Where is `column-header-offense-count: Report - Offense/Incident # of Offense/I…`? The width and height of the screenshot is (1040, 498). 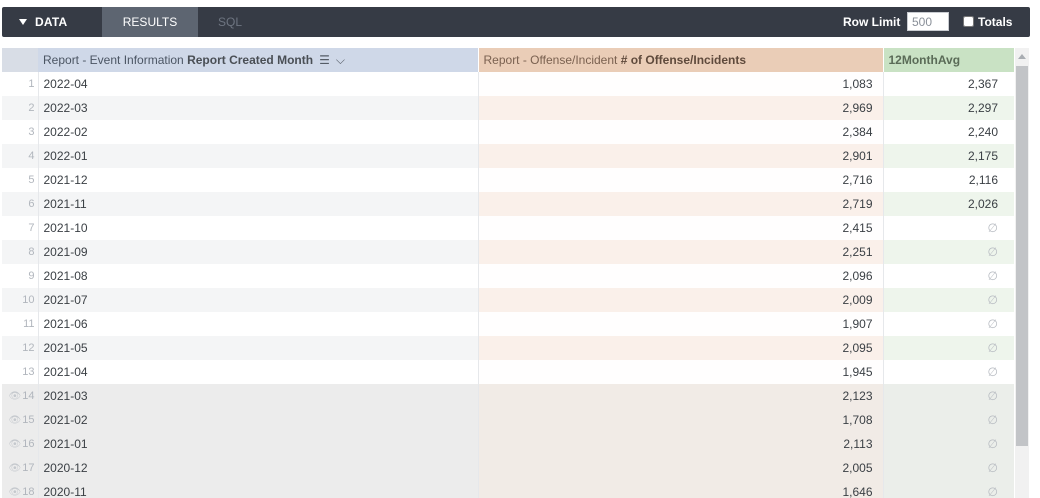 column-header-offense-count: Report - Offense/Incident # of Offense/I… is located at coordinates (680, 60).